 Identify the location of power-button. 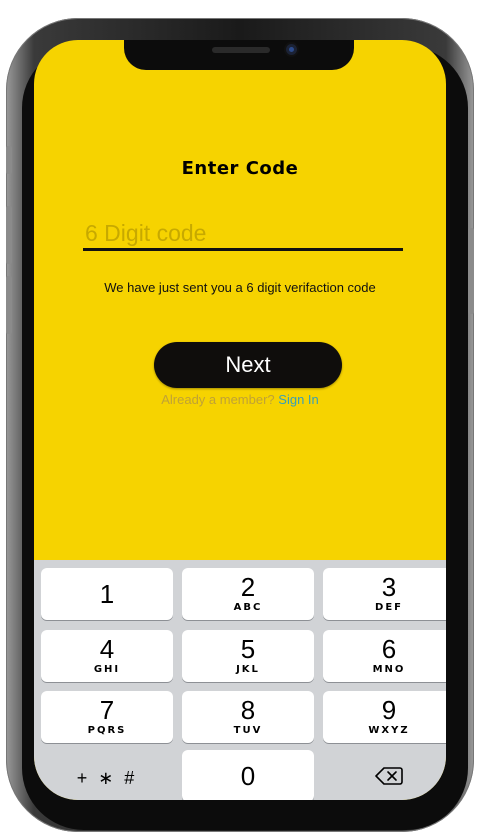
(471, 271).